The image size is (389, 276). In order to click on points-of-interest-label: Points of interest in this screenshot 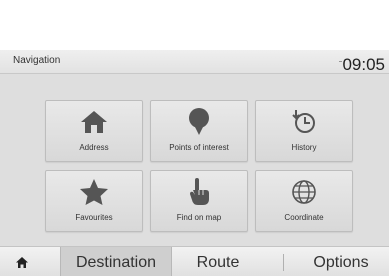, I will do `click(199, 147)`.